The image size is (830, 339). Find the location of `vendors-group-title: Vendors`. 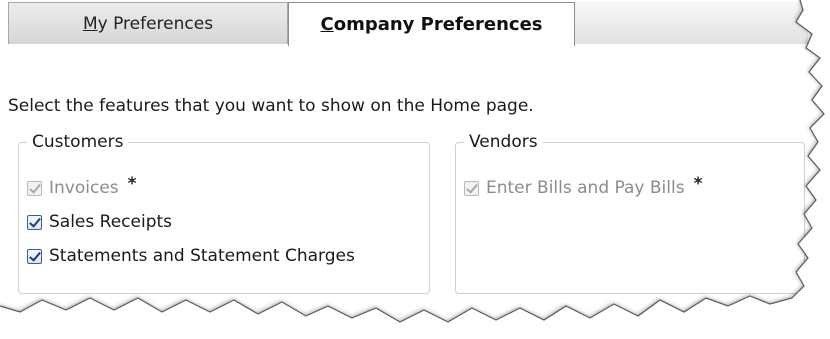

vendors-group-title: Vendors is located at coordinates (503, 142).